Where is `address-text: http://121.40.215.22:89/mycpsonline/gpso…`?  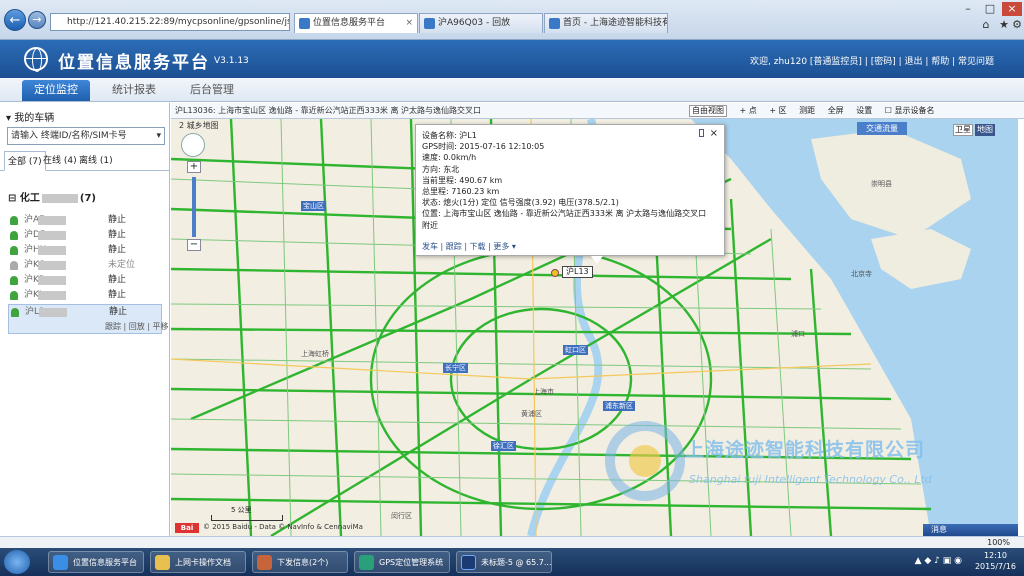
address-text: http://121.40.215.22:89/mycpsonline/gpso… is located at coordinates (178, 22).